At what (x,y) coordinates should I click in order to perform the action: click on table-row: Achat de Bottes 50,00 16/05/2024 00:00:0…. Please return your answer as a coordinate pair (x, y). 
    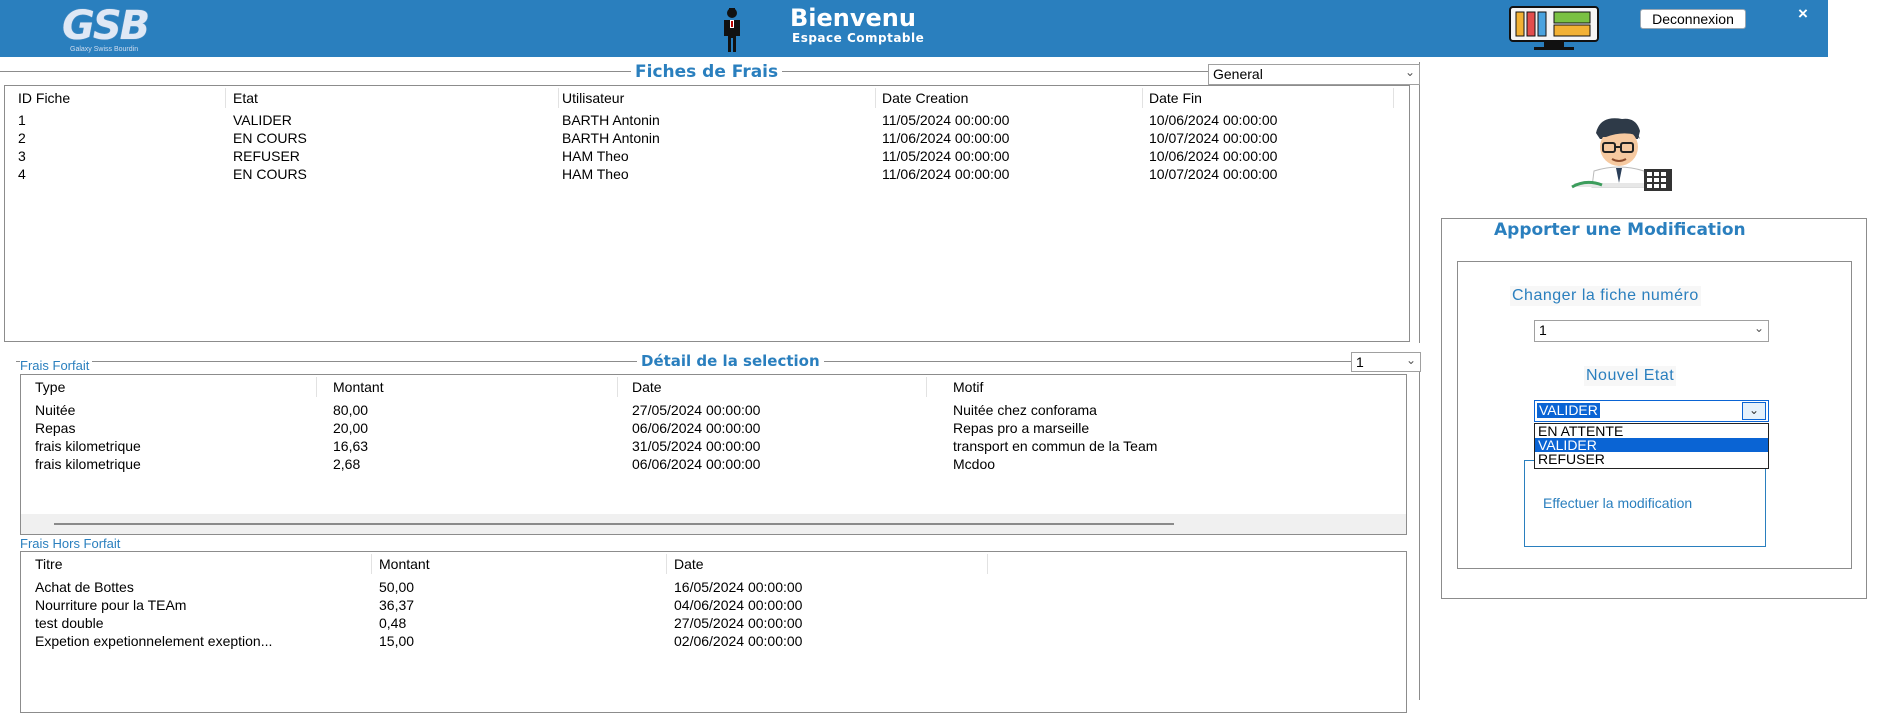
    Looking at the image, I should click on (713, 588).